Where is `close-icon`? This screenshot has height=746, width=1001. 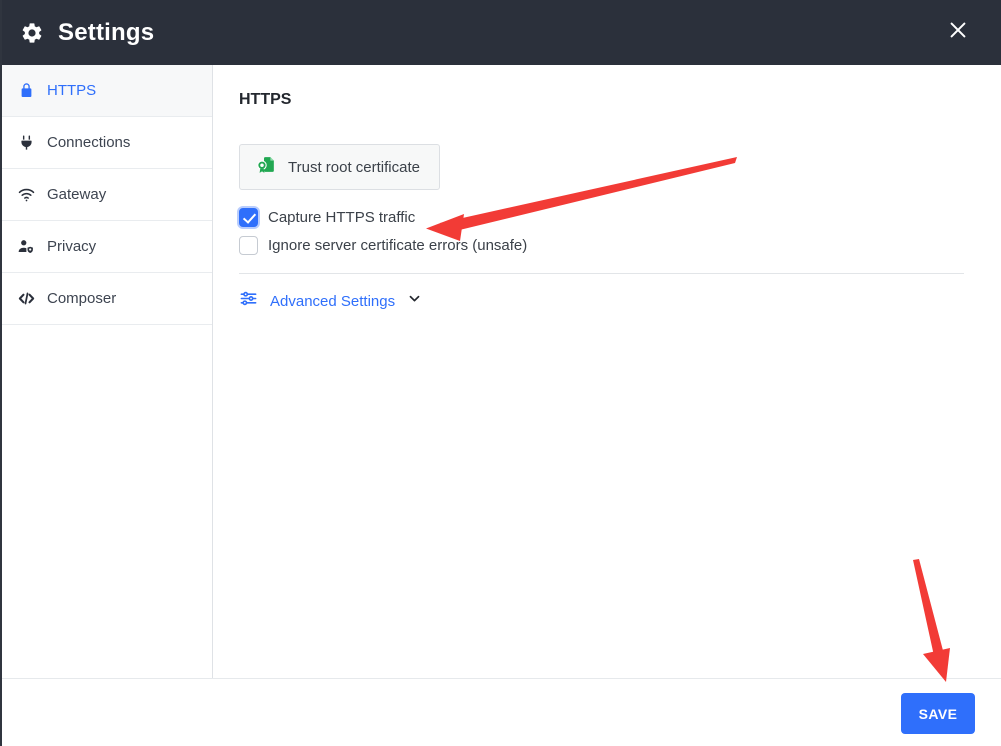 close-icon is located at coordinates (958, 32).